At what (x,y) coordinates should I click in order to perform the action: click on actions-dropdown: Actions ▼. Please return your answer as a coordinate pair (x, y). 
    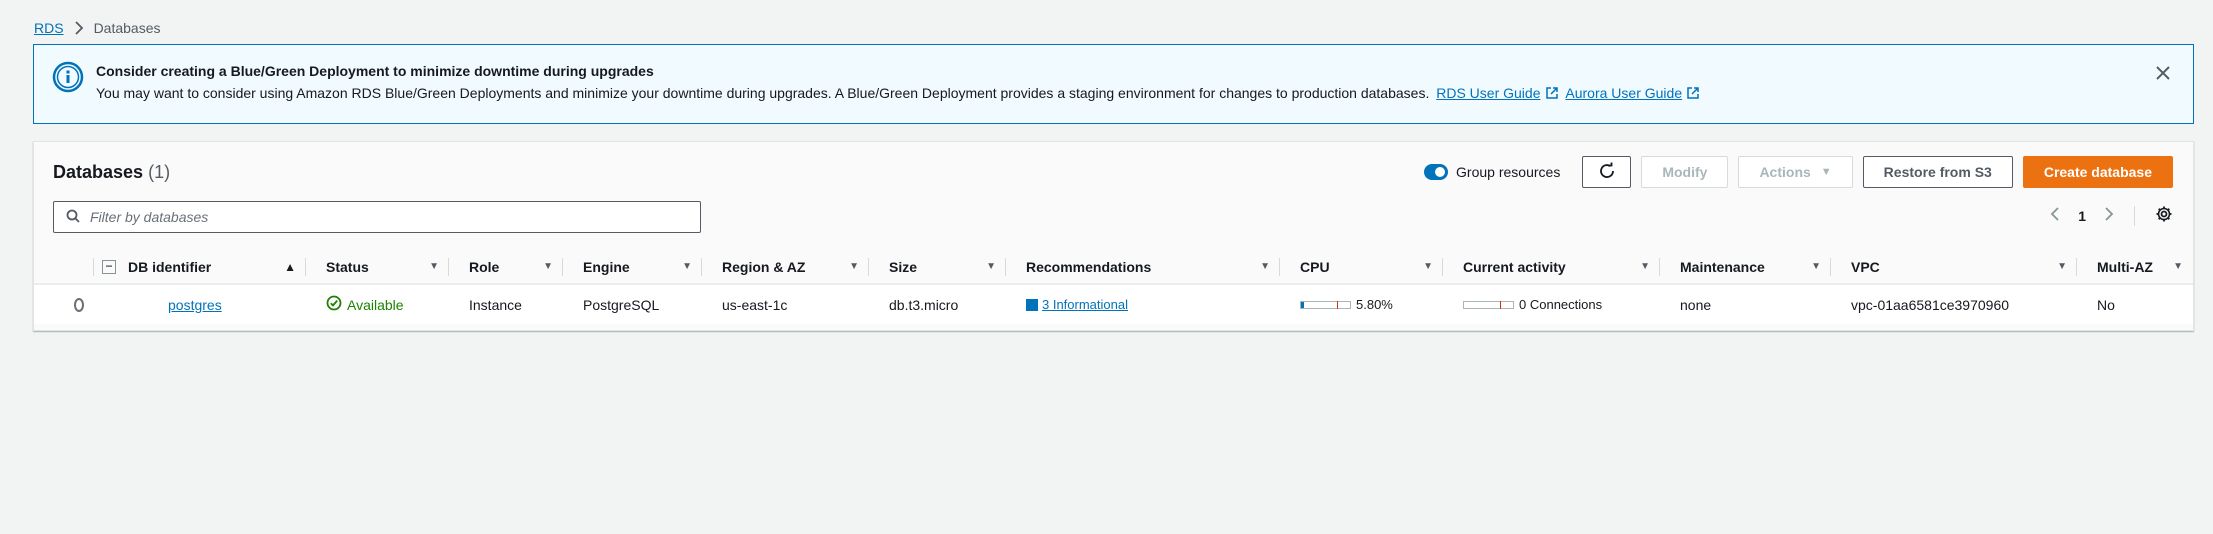
    Looking at the image, I should click on (1795, 172).